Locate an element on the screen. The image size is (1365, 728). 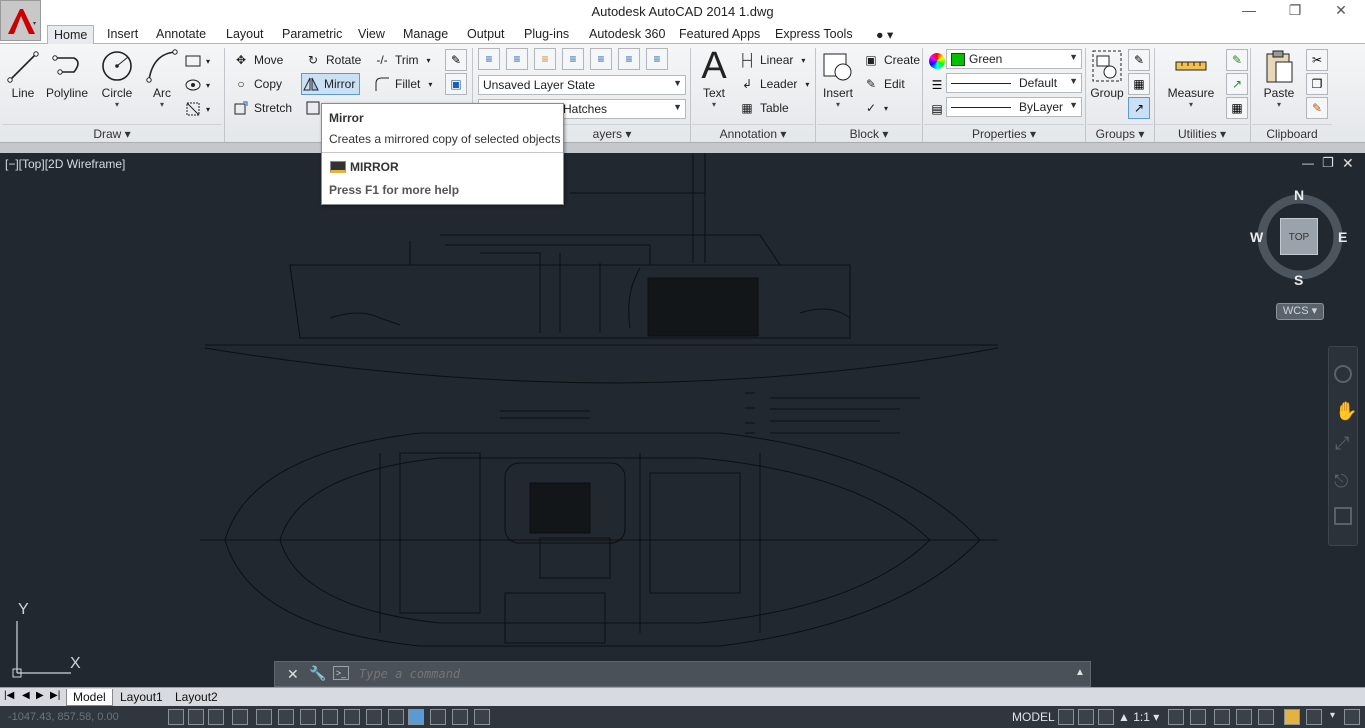
layer-isolate-button: ≡ is located at coordinates (545, 59).